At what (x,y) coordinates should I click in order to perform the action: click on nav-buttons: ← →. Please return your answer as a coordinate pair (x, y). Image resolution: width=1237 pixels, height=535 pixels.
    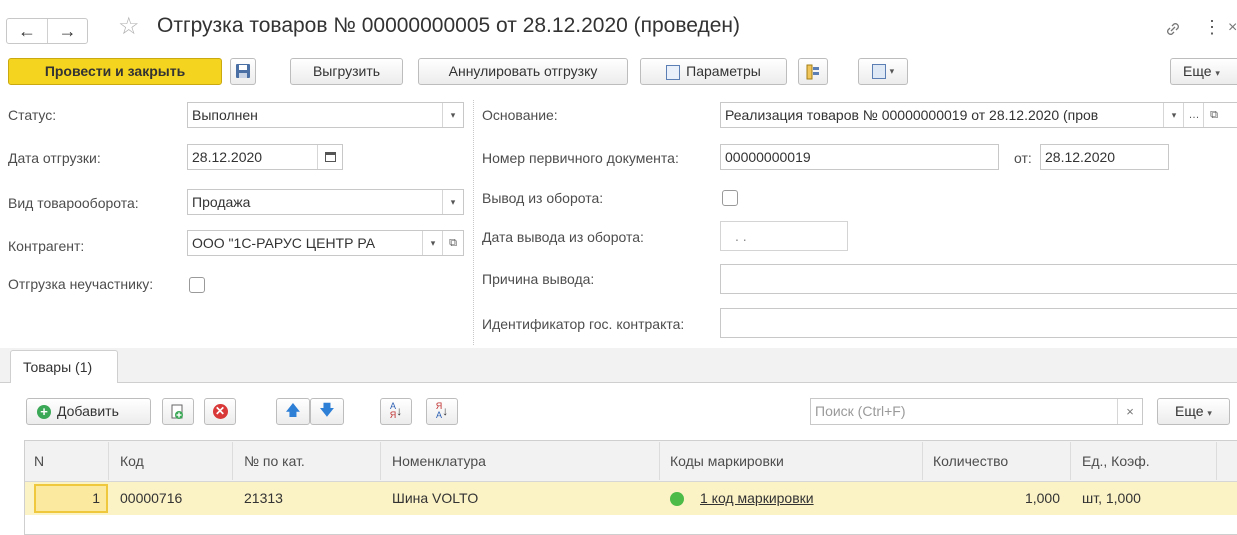
    Looking at the image, I should click on (47, 31).